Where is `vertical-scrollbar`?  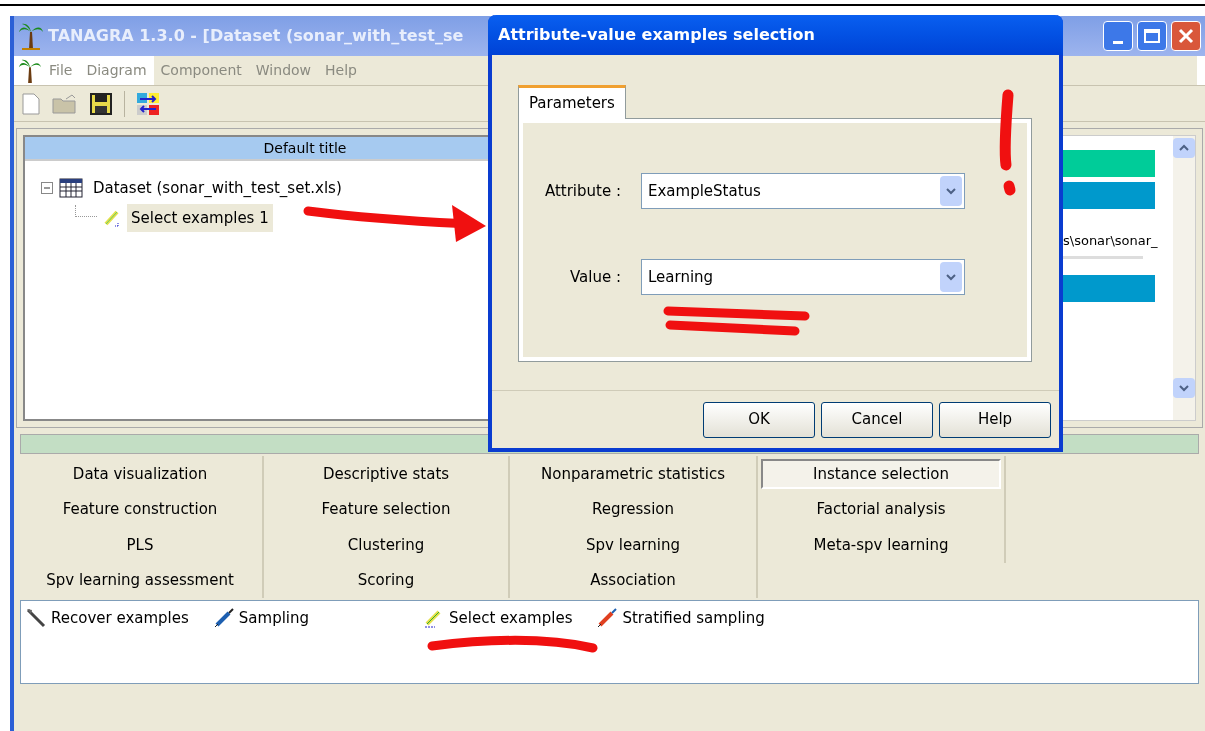 vertical-scrollbar is located at coordinates (1184, 278).